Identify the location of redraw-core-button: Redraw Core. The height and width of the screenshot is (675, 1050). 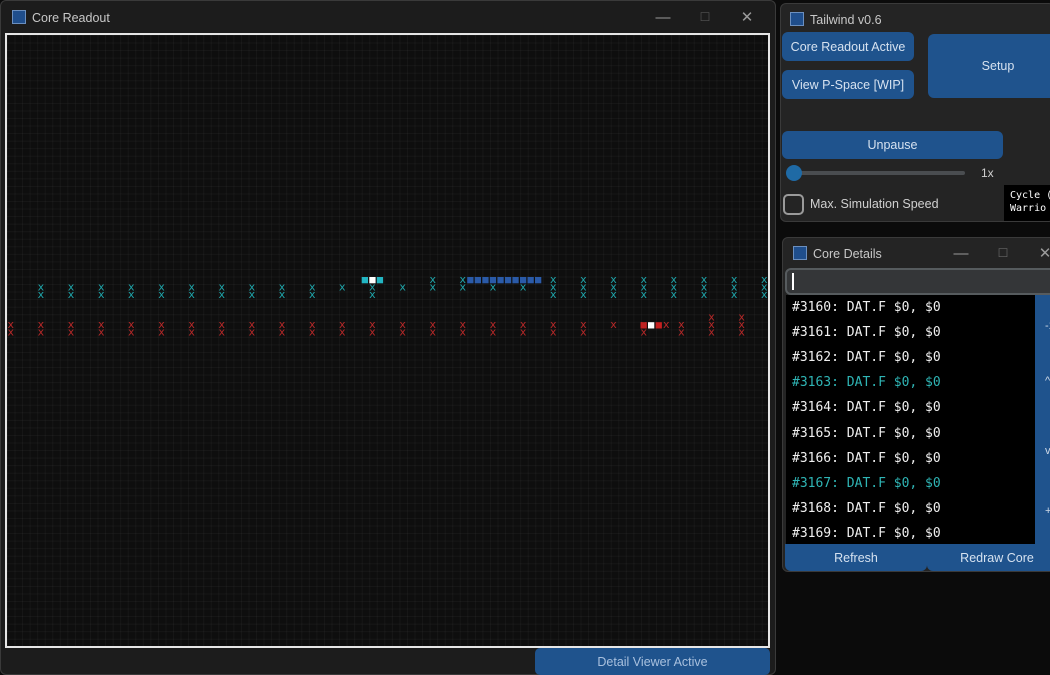
(988, 557).